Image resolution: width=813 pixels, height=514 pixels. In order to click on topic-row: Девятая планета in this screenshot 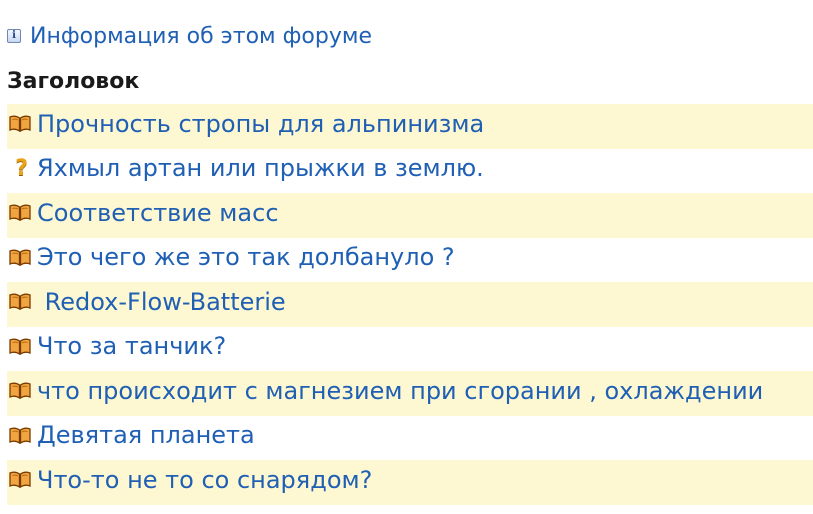, I will do `click(410, 438)`.